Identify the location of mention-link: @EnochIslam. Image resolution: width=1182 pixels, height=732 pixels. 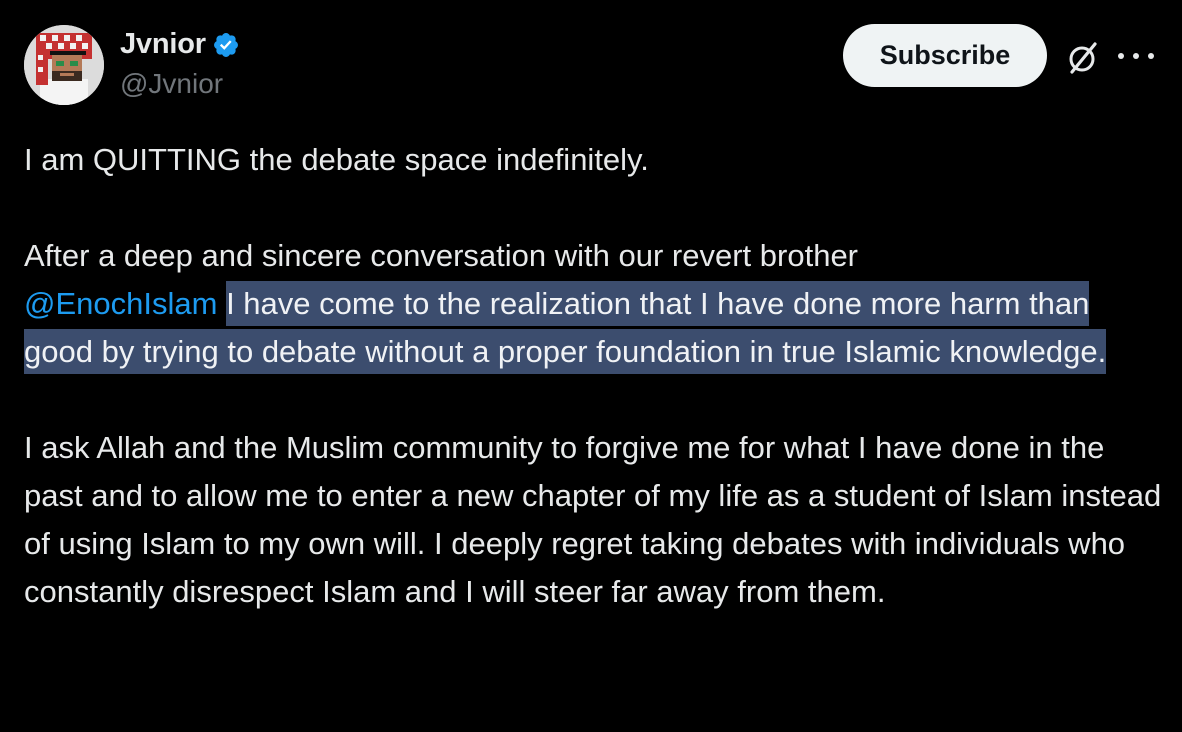
(120, 303).